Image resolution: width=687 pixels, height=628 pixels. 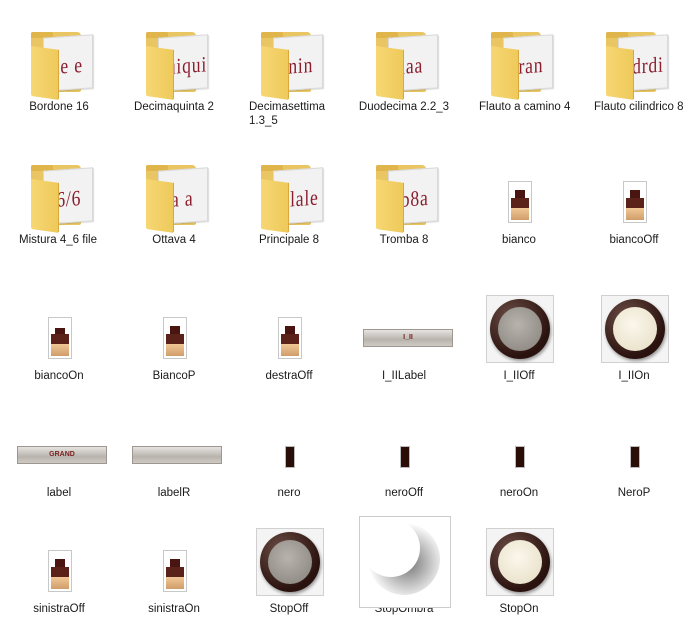 I want to click on file-item: sinistraOff, so click(x=59, y=566).